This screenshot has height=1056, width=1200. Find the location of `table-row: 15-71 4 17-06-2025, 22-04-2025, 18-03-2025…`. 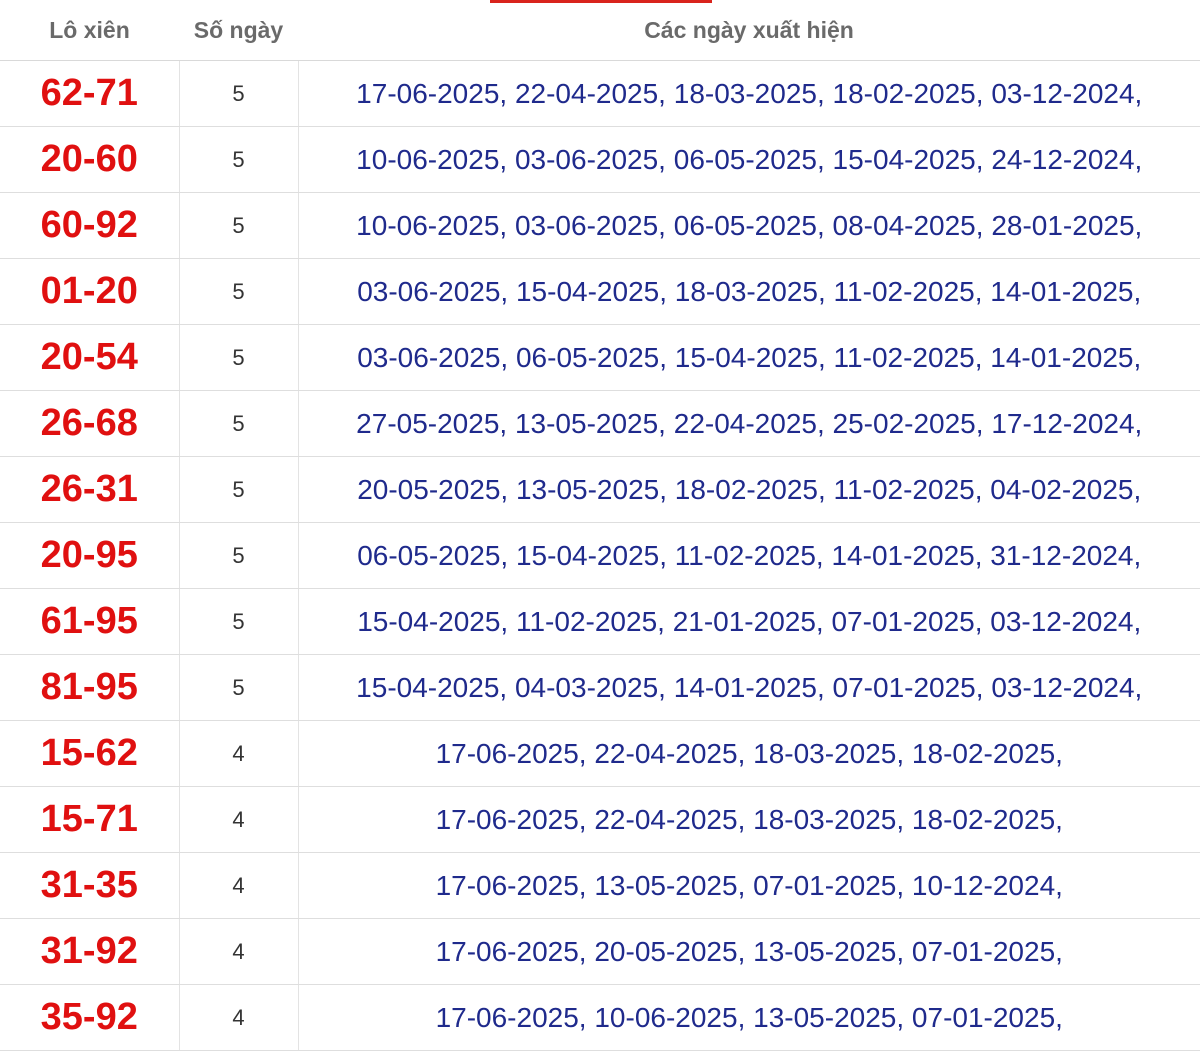

table-row: 15-71 4 17-06-2025, 22-04-2025, 18-03-2025… is located at coordinates (600, 819).